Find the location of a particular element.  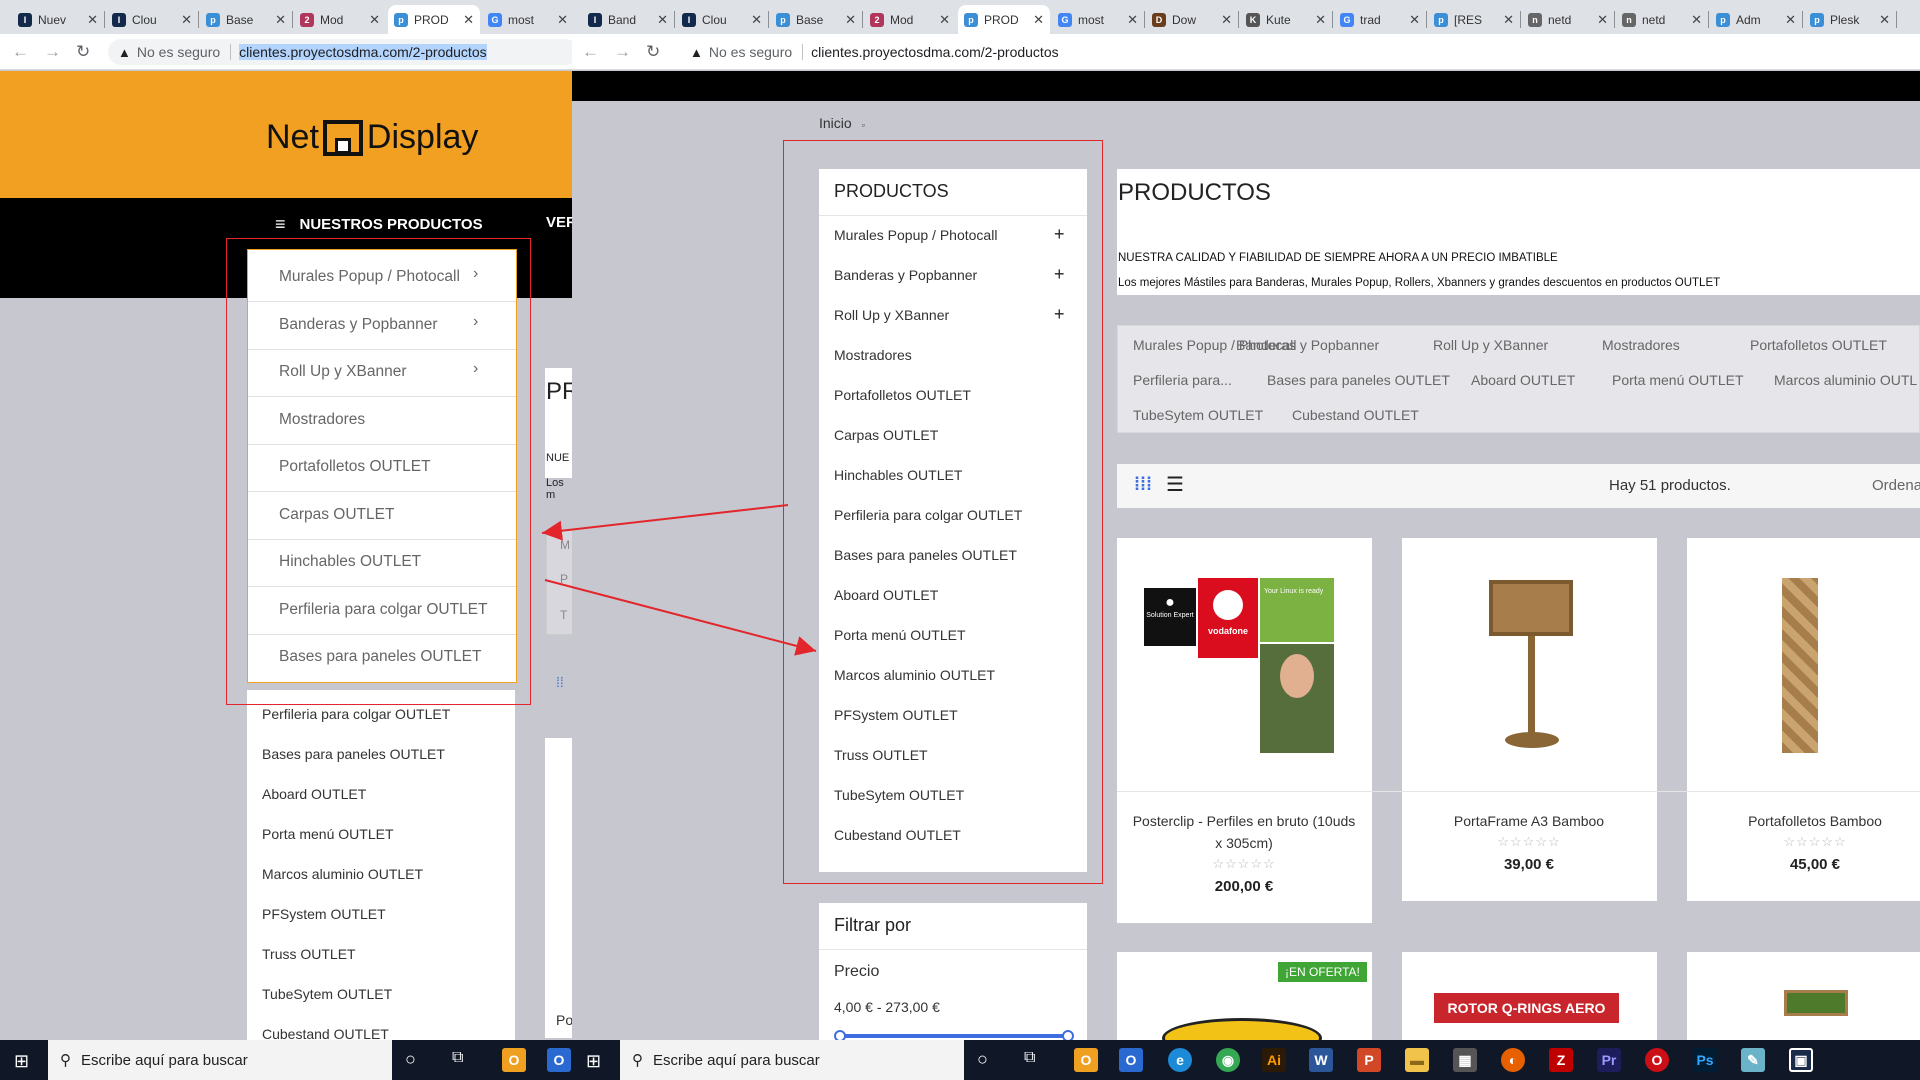

taskbar-left: ⊞ ⚲ Escribe aquí para buscar ○ ⧉ O O is located at coordinates (286, 1060).